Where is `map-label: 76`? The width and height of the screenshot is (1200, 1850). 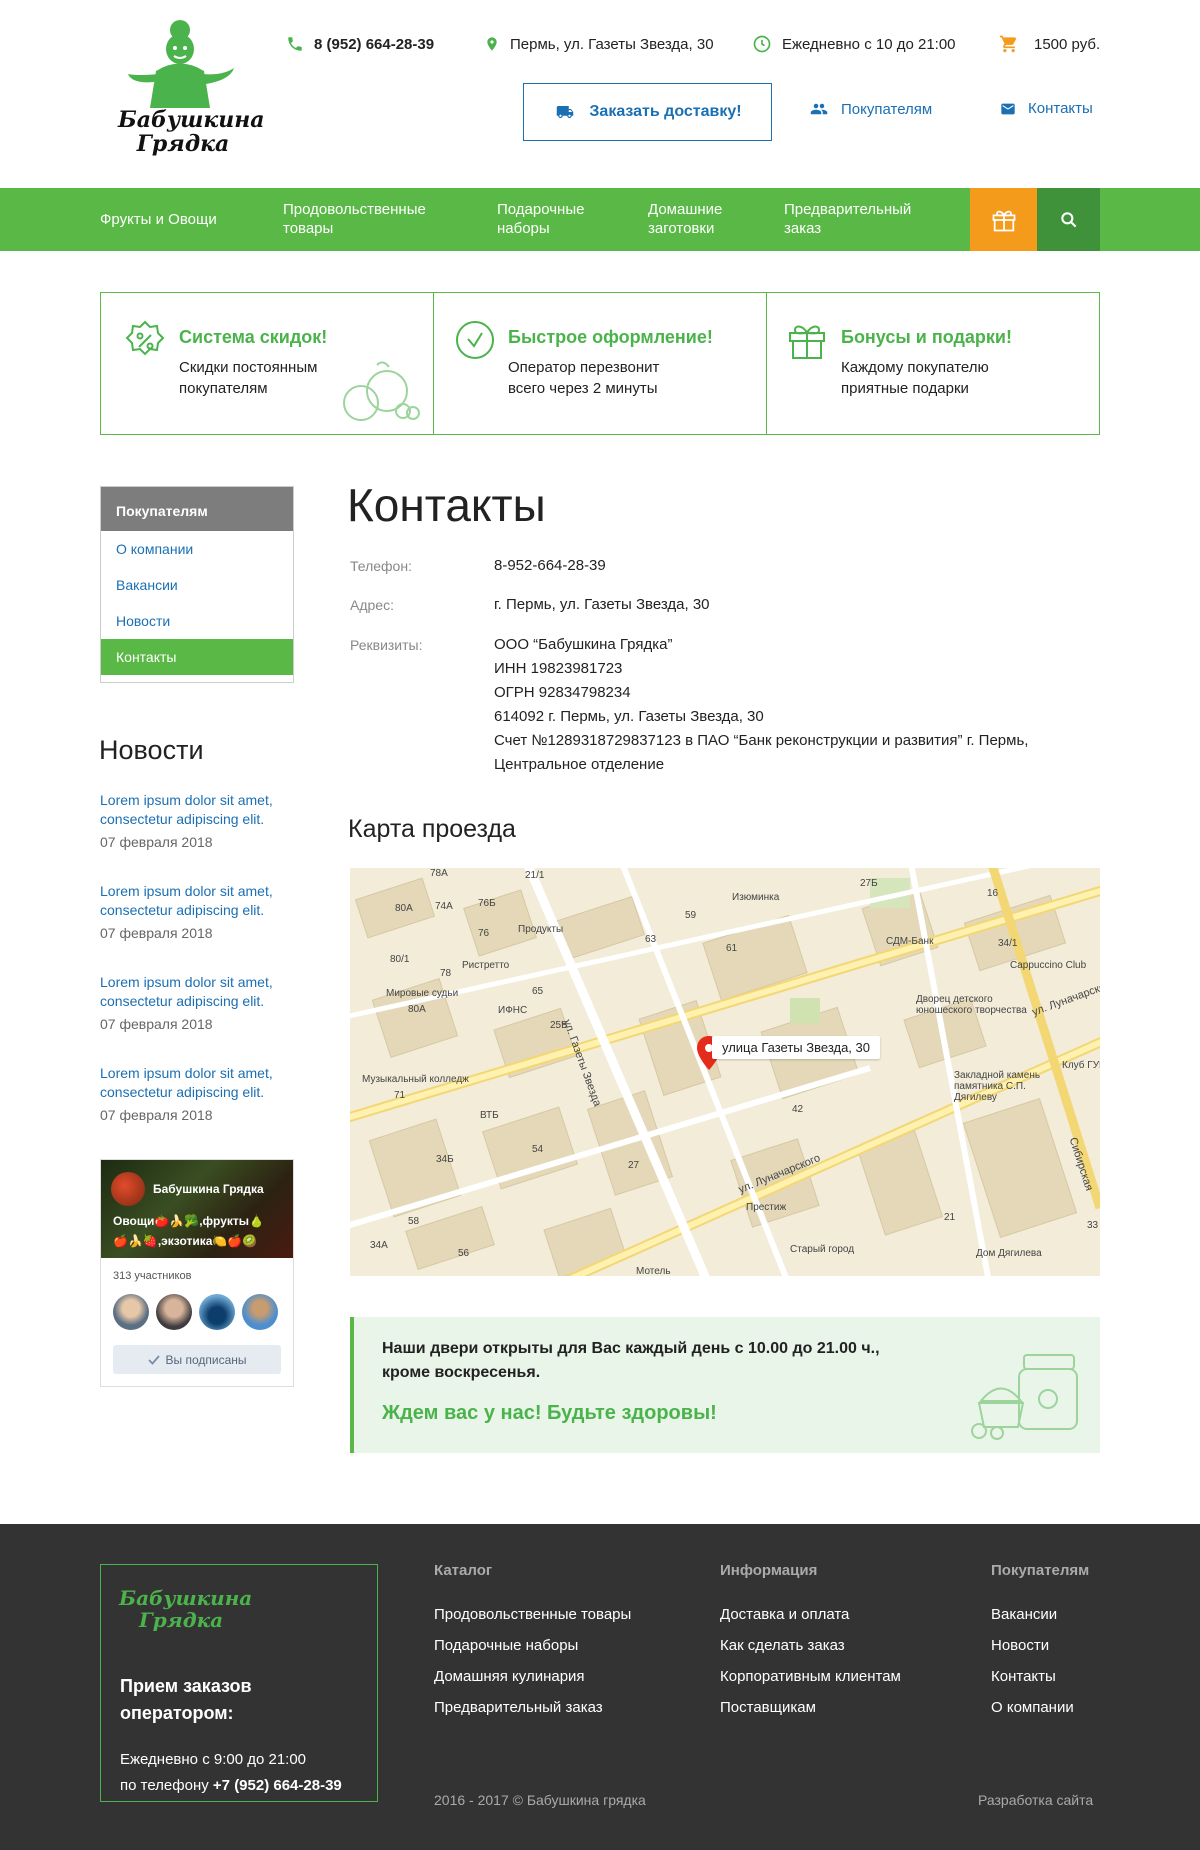
map-label: 76 is located at coordinates (484, 933).